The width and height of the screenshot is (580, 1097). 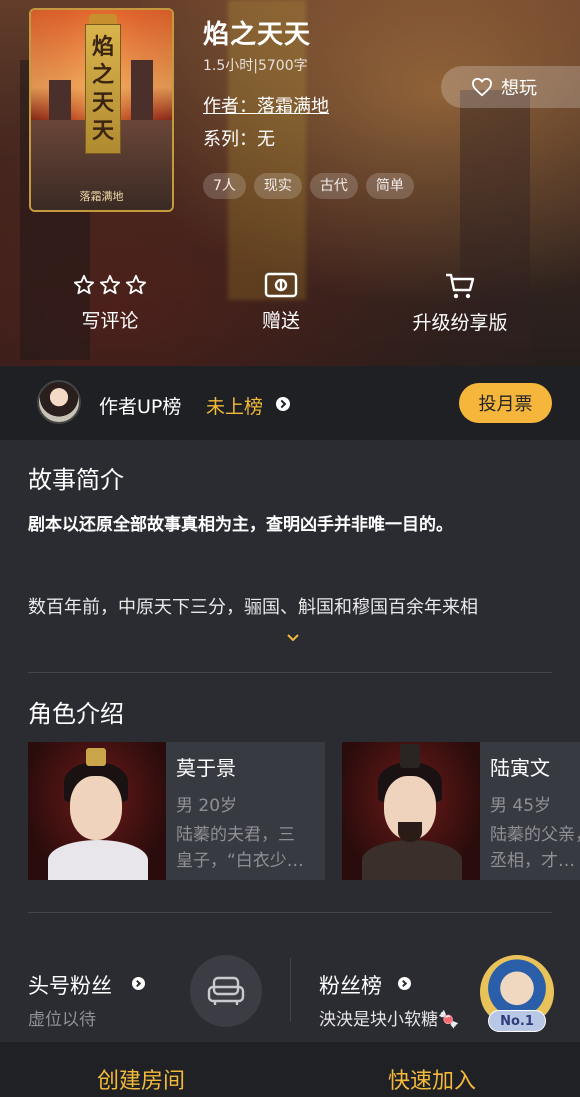 I want to click on tag: 7人, so click(x=224, y=186).